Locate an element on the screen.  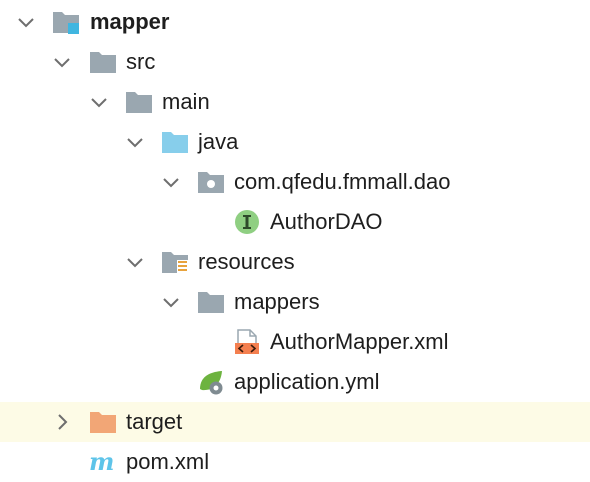
spring-config-icon is located at coordinates (211, 382).